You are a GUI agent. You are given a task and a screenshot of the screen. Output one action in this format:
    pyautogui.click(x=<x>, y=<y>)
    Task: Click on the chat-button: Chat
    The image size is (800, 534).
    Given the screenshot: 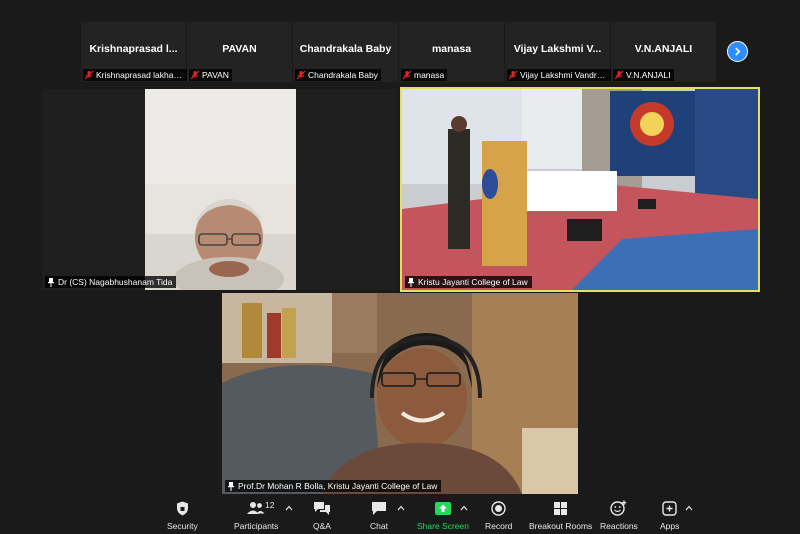 What is the action you would take?
    pyautogui.click(x=379, y=515)
    